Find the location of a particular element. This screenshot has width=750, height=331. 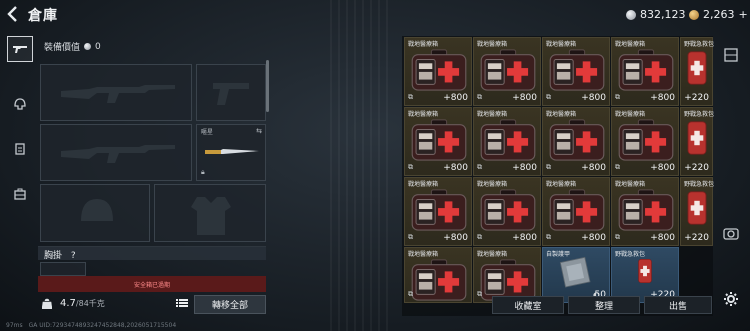

shelf-icon is located at coordinates (731, 55).